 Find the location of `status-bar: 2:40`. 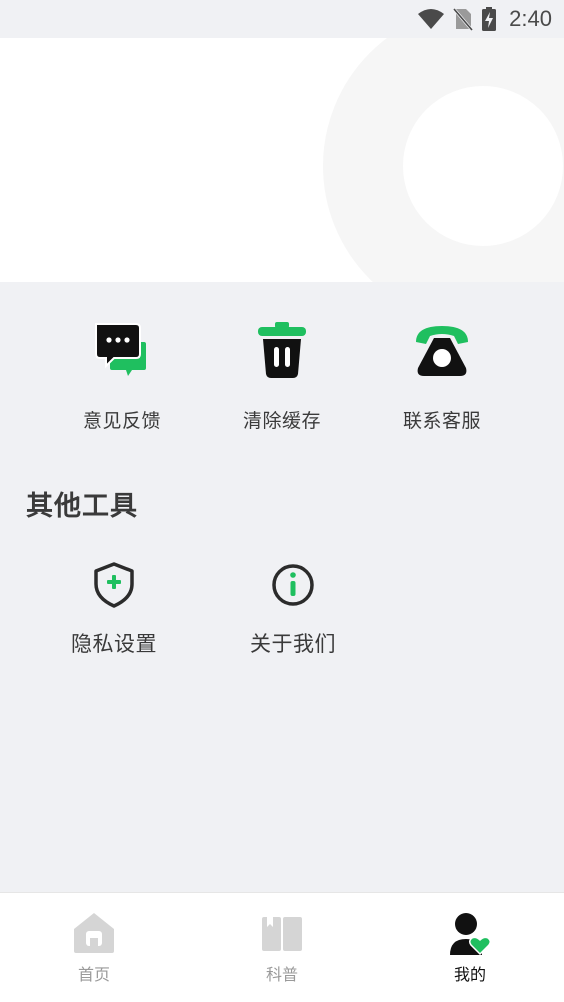

status-bar: 2:40 is located at coordinates (282, 19).